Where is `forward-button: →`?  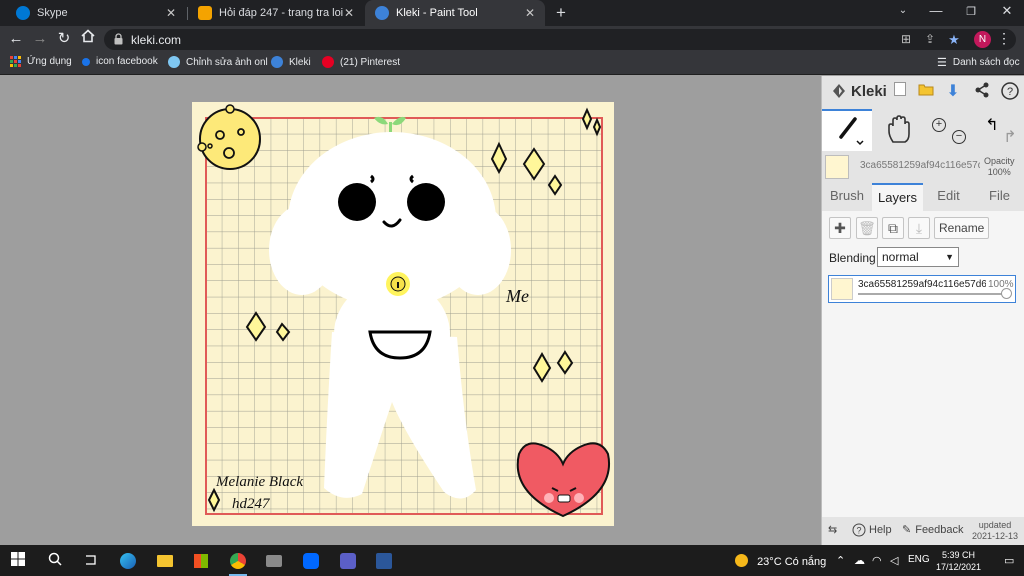 forward-button: → is located at coordinates (40, 39).